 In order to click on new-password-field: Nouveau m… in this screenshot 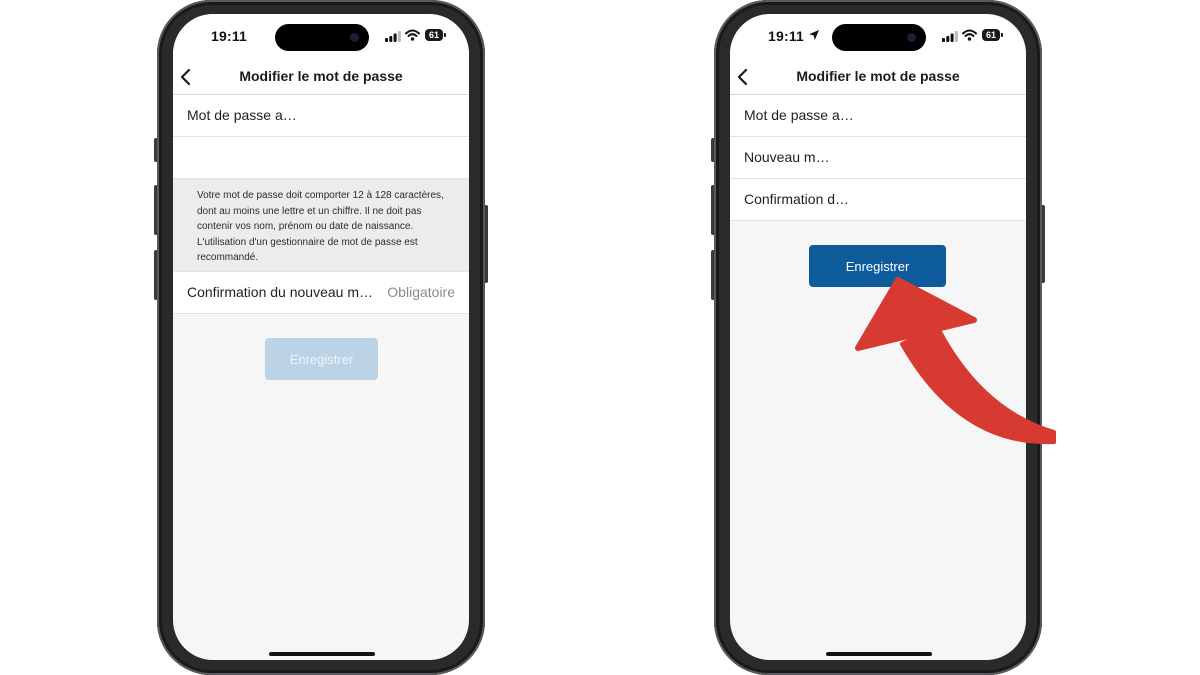, I will do `click(878, 158)`.